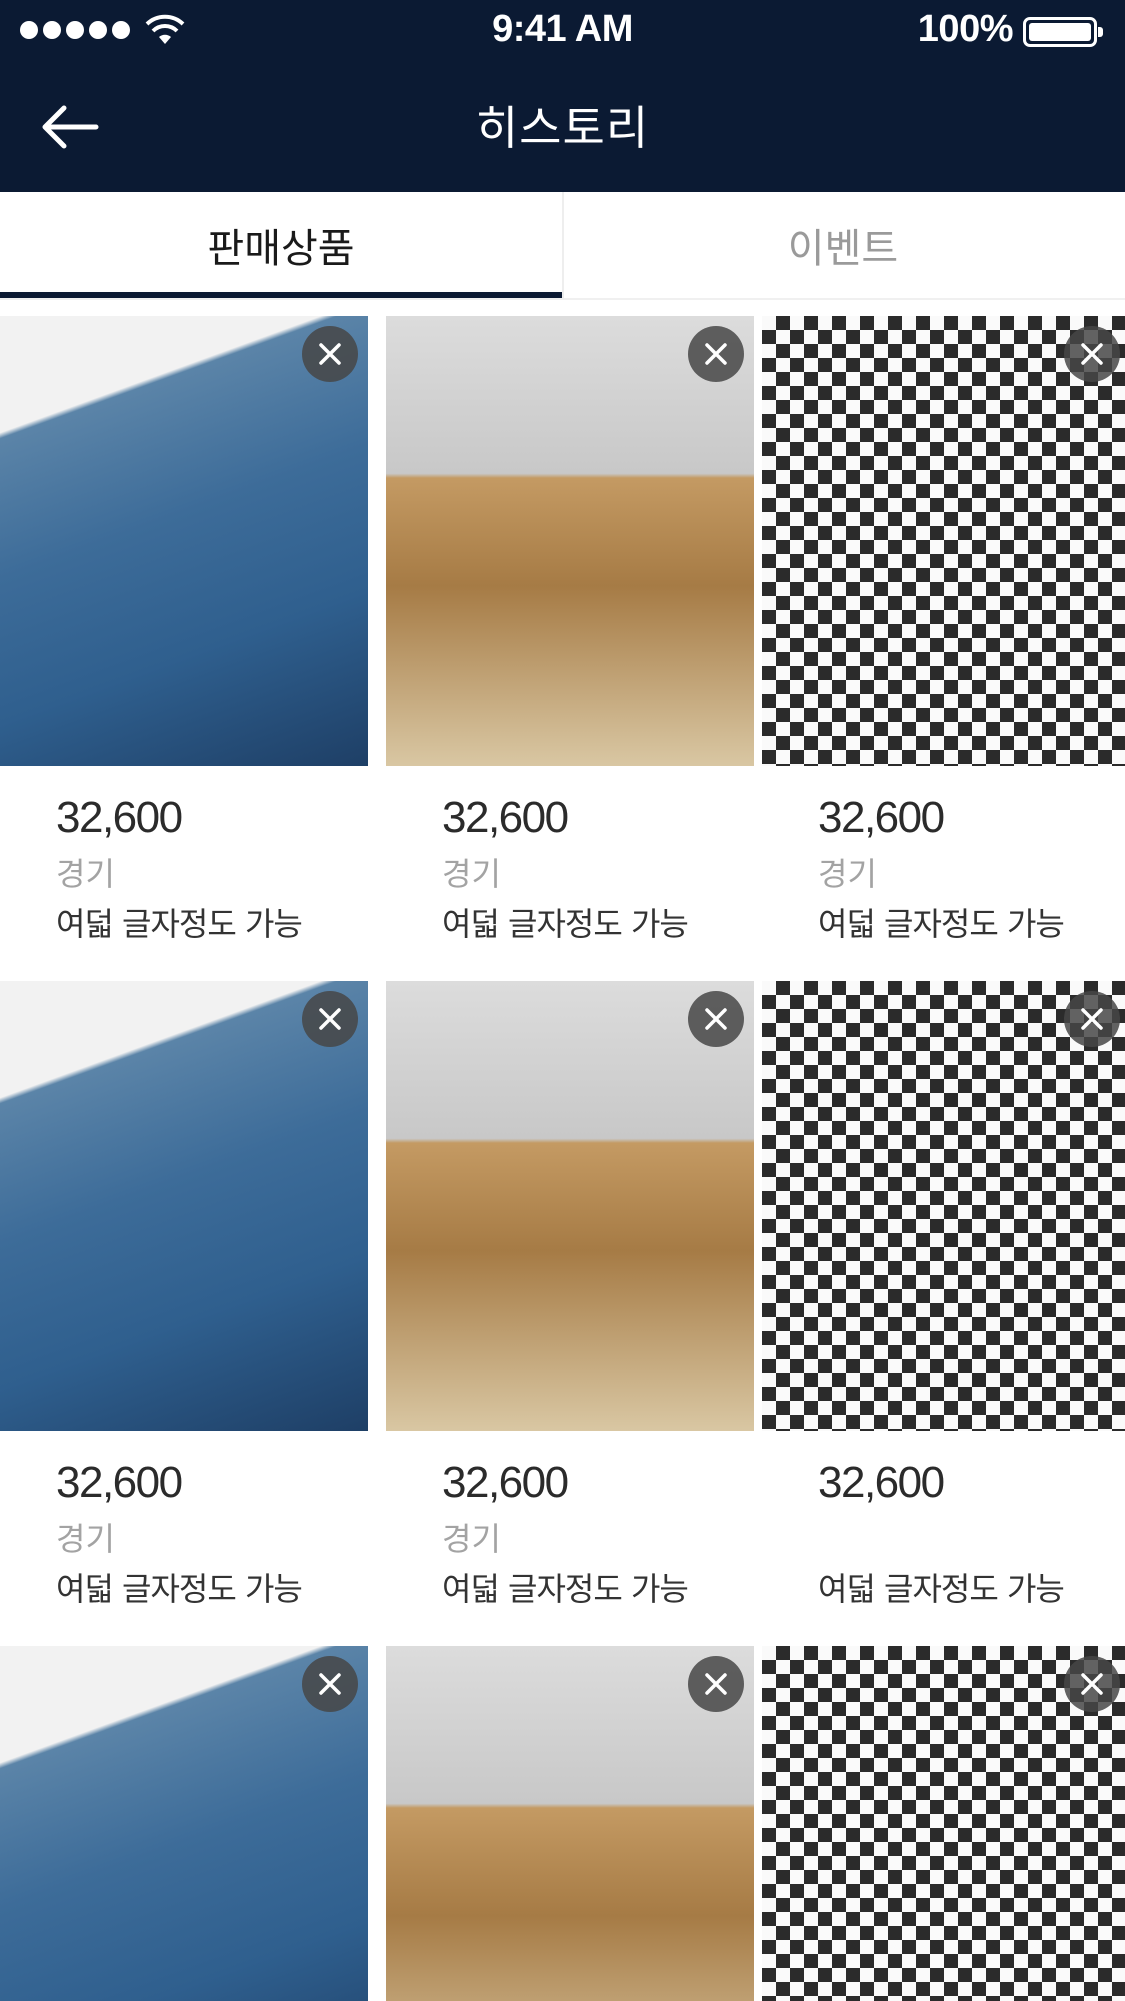 Image resolution: width=1125 pixels, height=2001 pixels. Describe the element at coordinates (563, 245) in the screenshot. I see `tab-divider` at that location.